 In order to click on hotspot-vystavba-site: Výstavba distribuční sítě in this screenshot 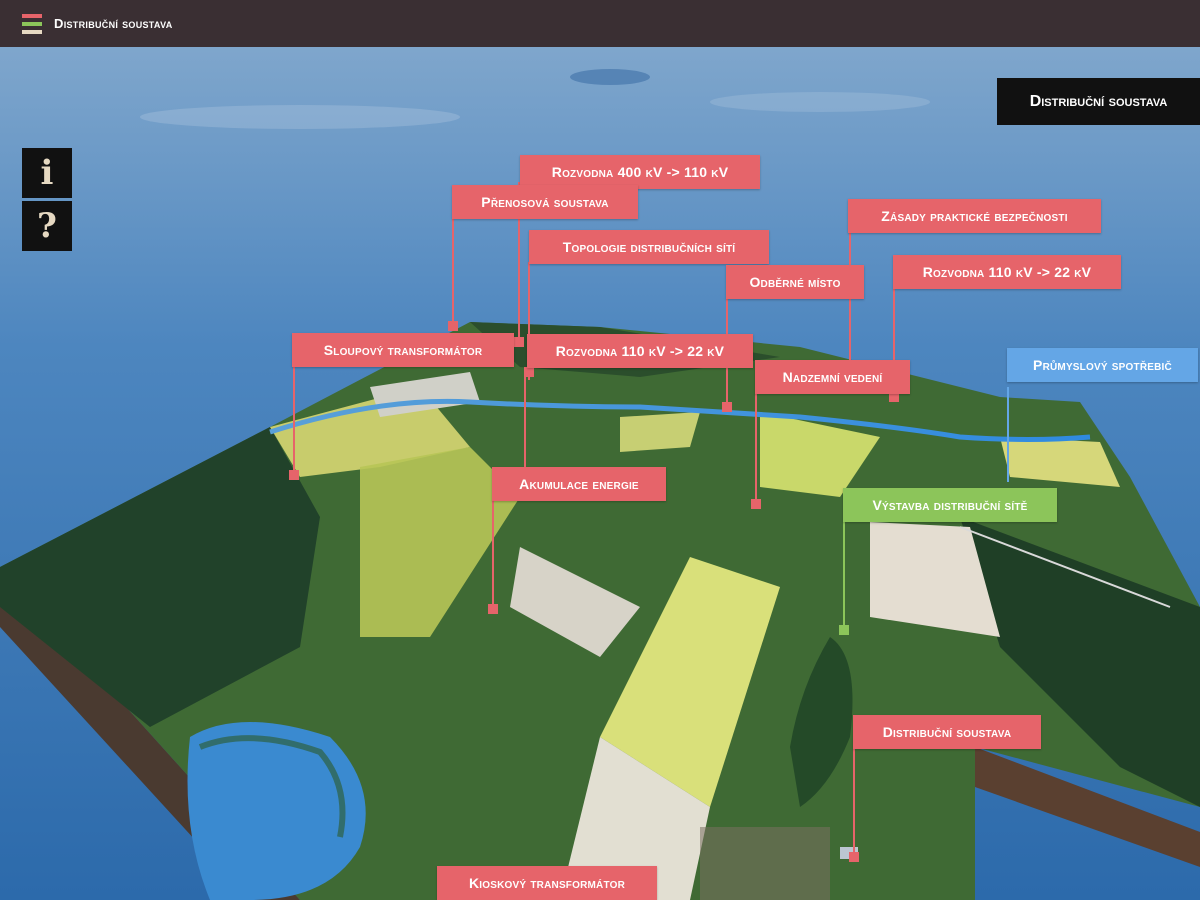, I will do `click(950, 505)`.